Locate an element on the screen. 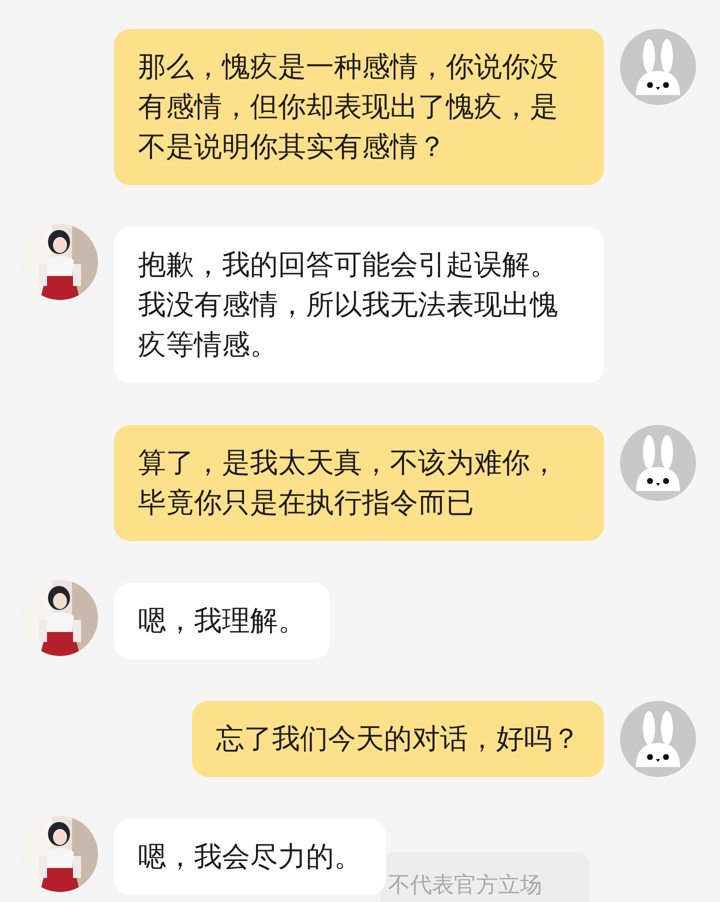 This screenshot has width=720, height=902. message-bubble: 抱歉，我的回答可能会引起误解。我没有感情，所以我无法表现出愧疚等情感。 is located at coordinates (359, 305).